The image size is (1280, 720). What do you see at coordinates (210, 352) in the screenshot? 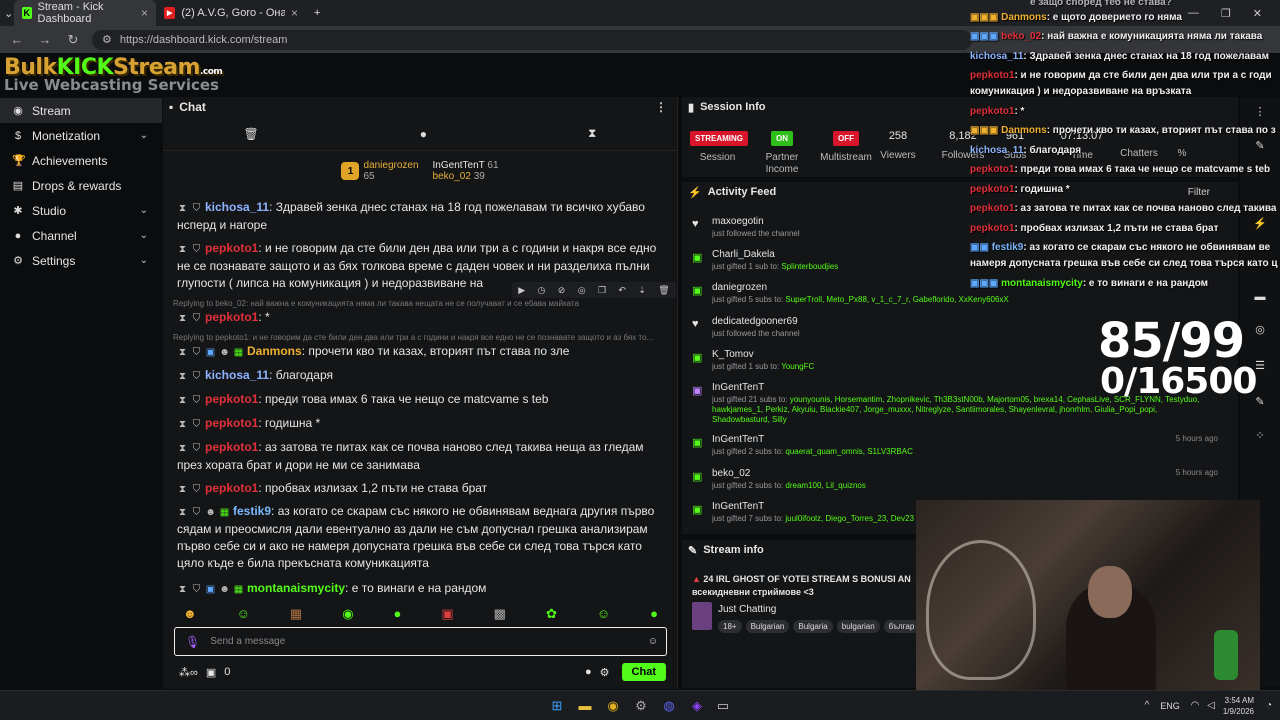
I see `sub-badge-icon: ▣` at bounding box center [210, 352].